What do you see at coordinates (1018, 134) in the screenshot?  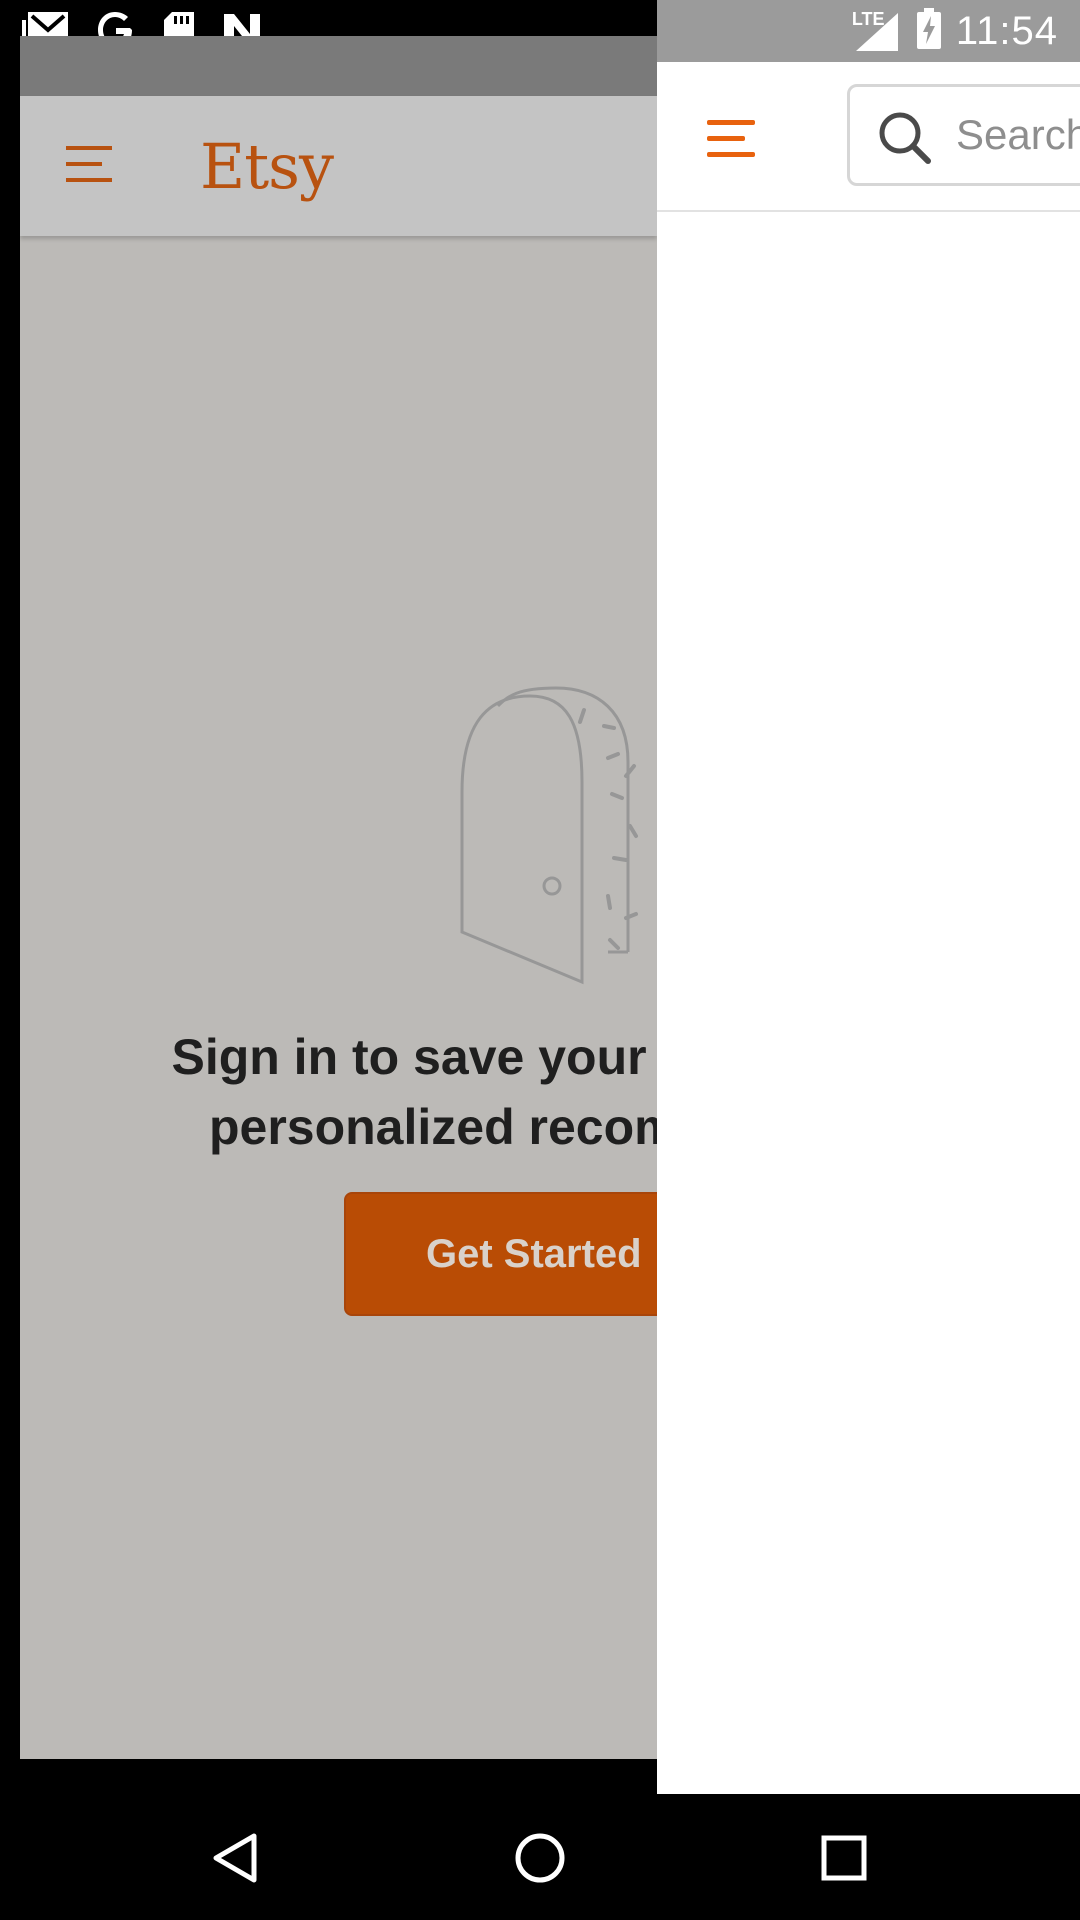 I see `search-placeholder: Search` at bounding box center [1018, 134].